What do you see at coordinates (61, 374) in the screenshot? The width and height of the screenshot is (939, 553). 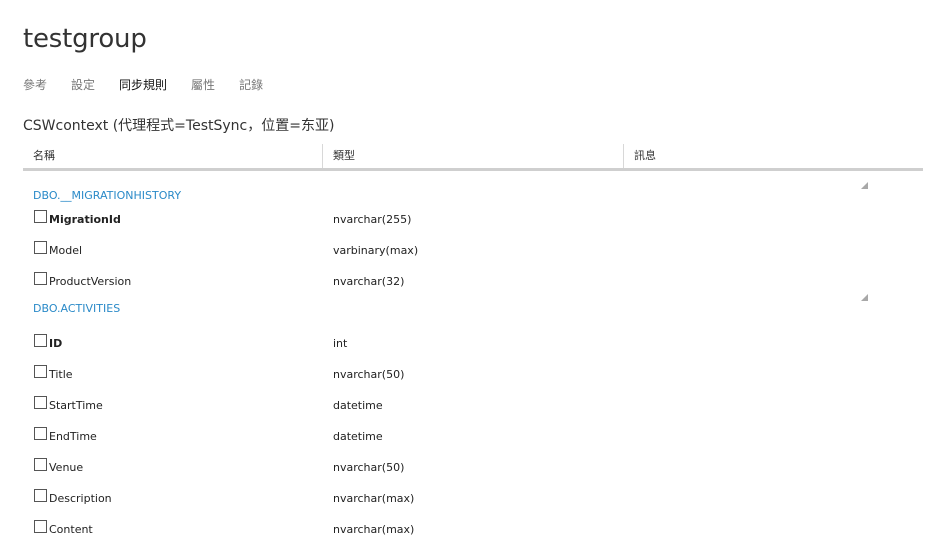 I see `column-name-cell: Title` at bounding box center [61, 374].